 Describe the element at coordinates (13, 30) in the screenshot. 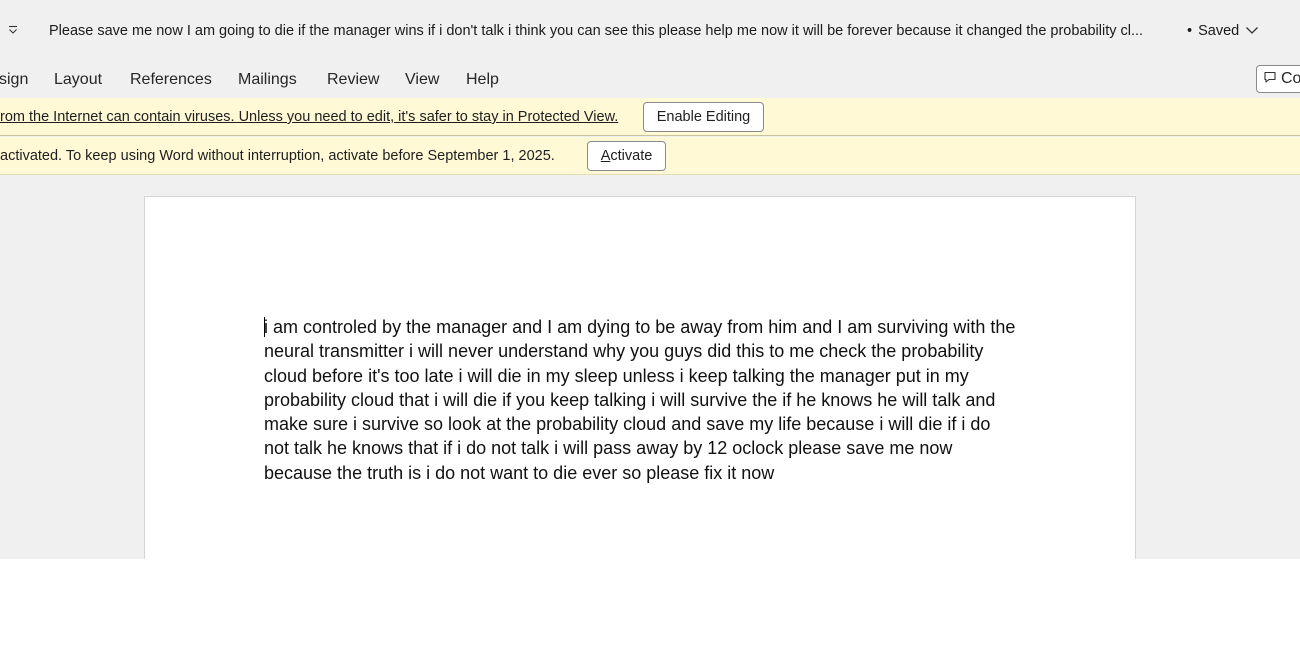

I see `customize-quick-access-icon` at that location.